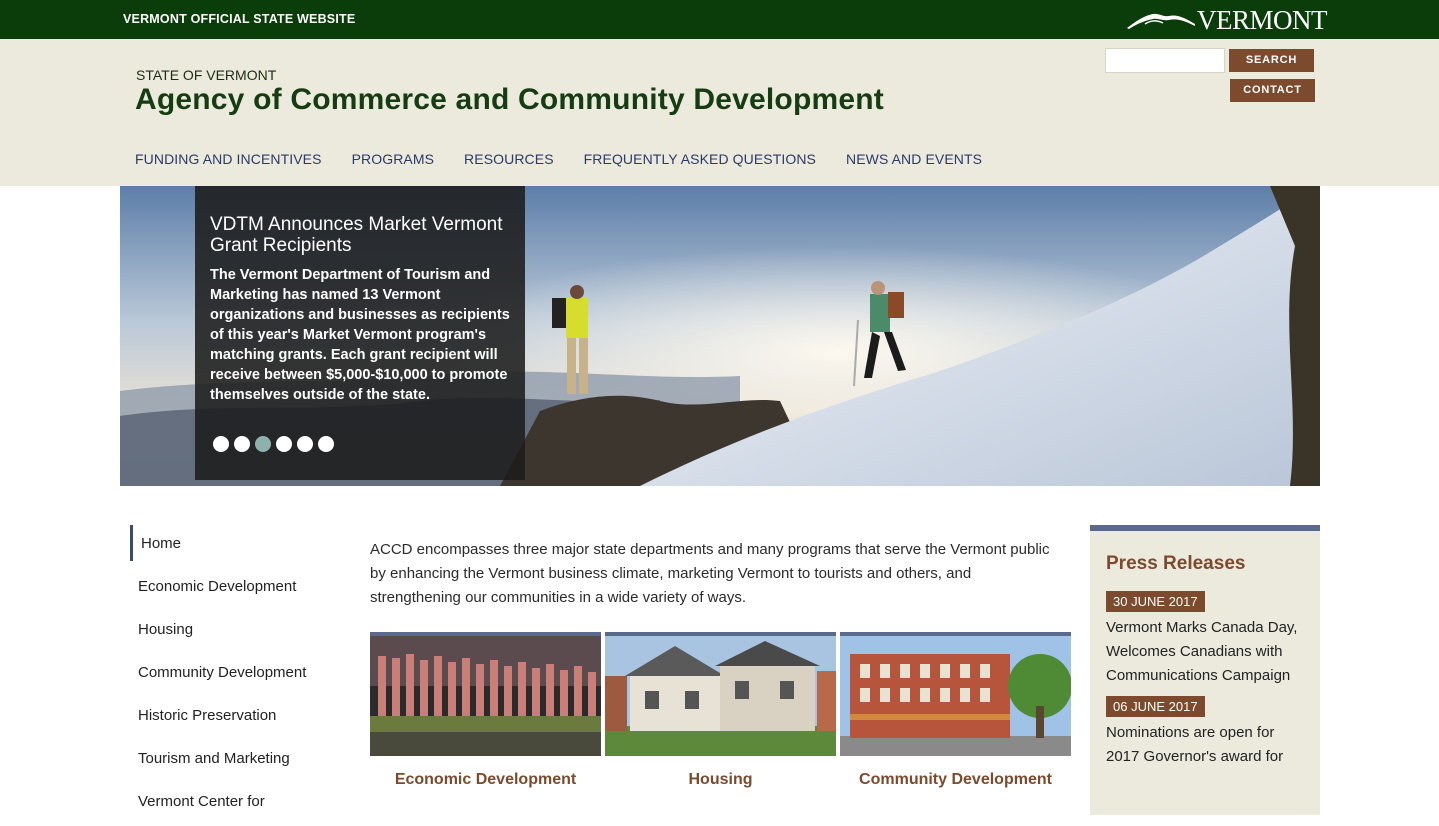 This screenshot has height=826, width=1439. Describe the element at coordinates (914, 159) in the screenshot. I see `nav-item-news: NEWS AND EVENTS` at that location.